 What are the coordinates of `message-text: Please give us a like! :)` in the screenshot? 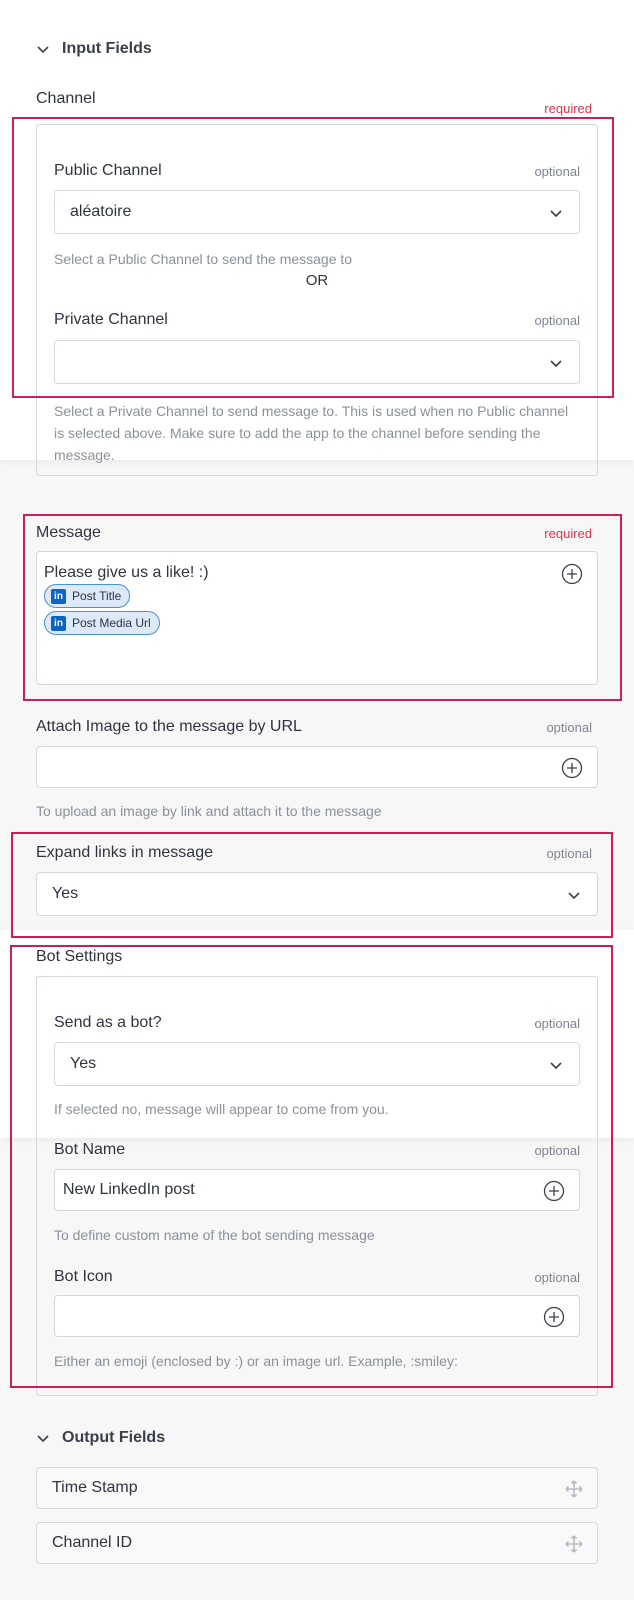 It's located at (126, 572).